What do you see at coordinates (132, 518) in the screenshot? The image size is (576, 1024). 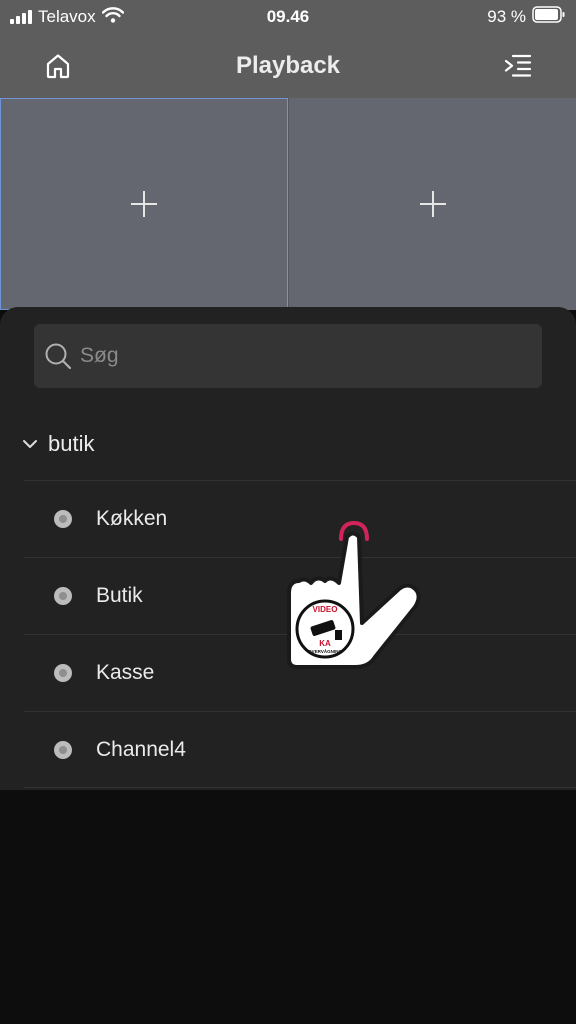 I see `channel-label: Køkken` at bounding box center [132, 518].